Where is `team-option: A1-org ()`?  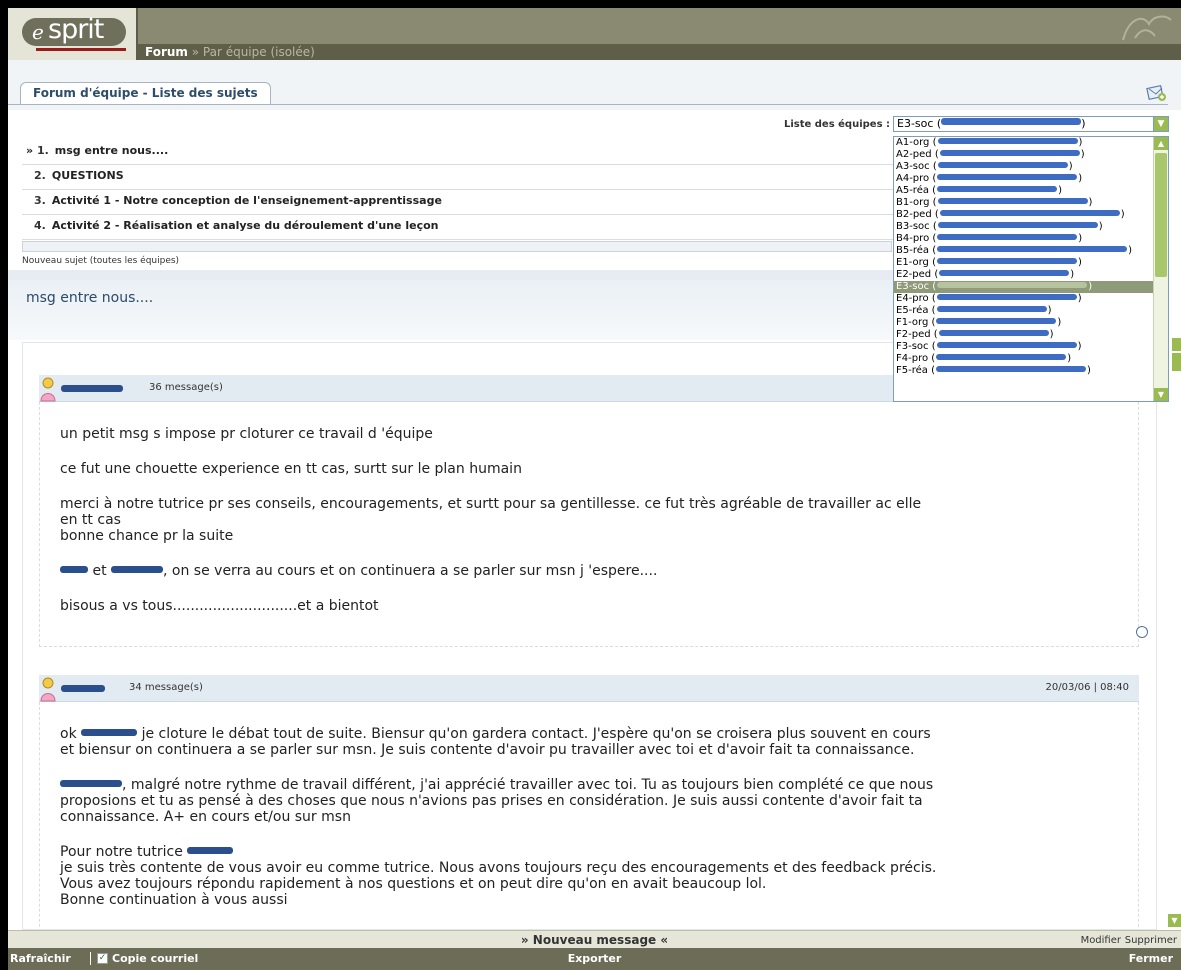 team-option: A1-org () is located at coordinates (1024, 143).